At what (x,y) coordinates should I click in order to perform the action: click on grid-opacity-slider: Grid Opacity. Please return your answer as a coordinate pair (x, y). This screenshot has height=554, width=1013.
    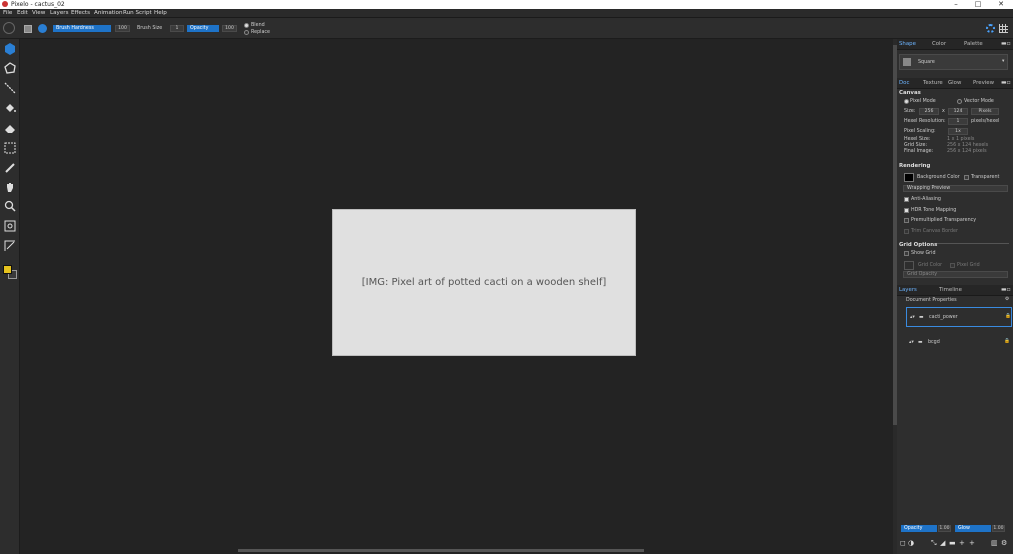
    Looking at the image, I should click on (955, 274).